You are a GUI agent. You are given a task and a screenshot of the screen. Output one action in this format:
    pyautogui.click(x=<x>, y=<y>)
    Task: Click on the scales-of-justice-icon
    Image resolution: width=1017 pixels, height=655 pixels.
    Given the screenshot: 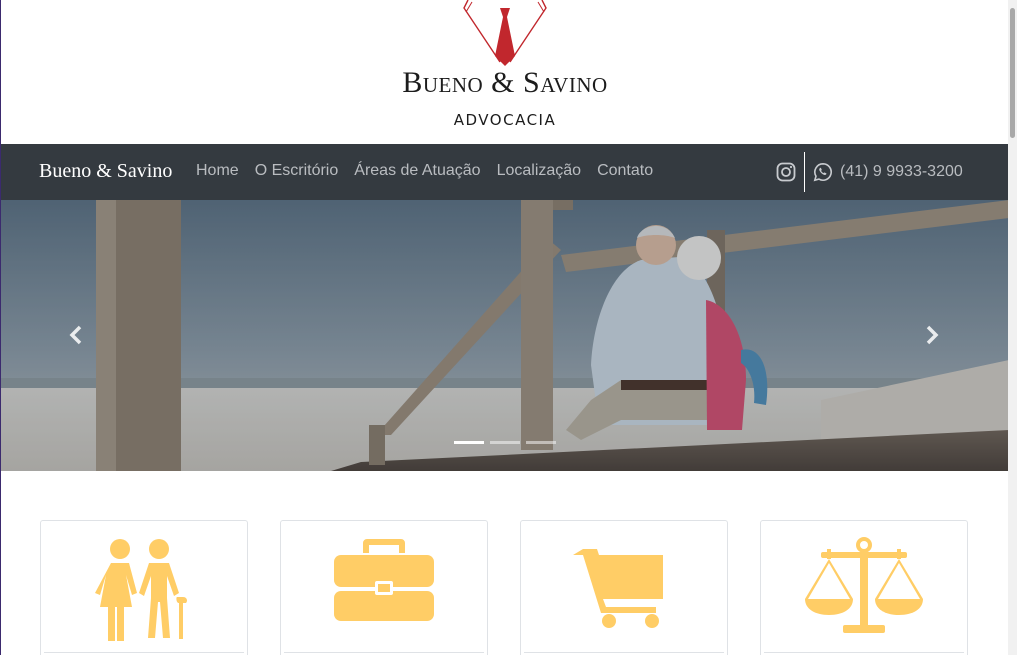 What is the action you would take?
    pyautogui.click(x=864, y=585)
    